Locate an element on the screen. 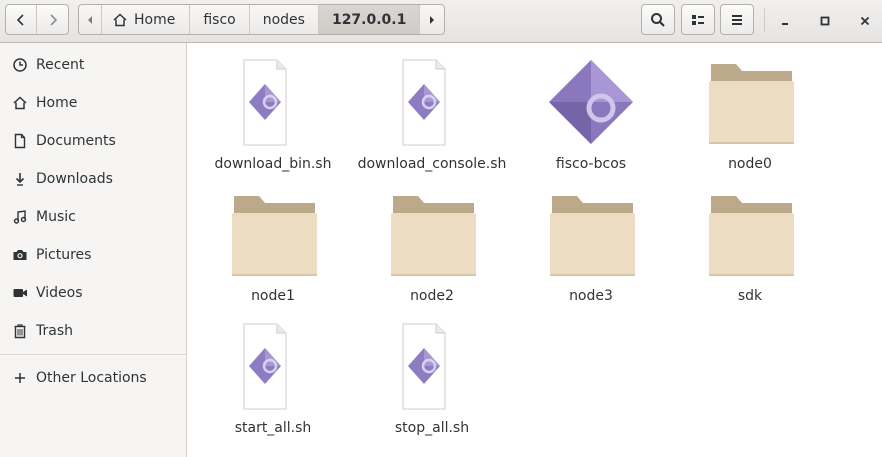  file-name: sdk is located at coordinates (750, 296).